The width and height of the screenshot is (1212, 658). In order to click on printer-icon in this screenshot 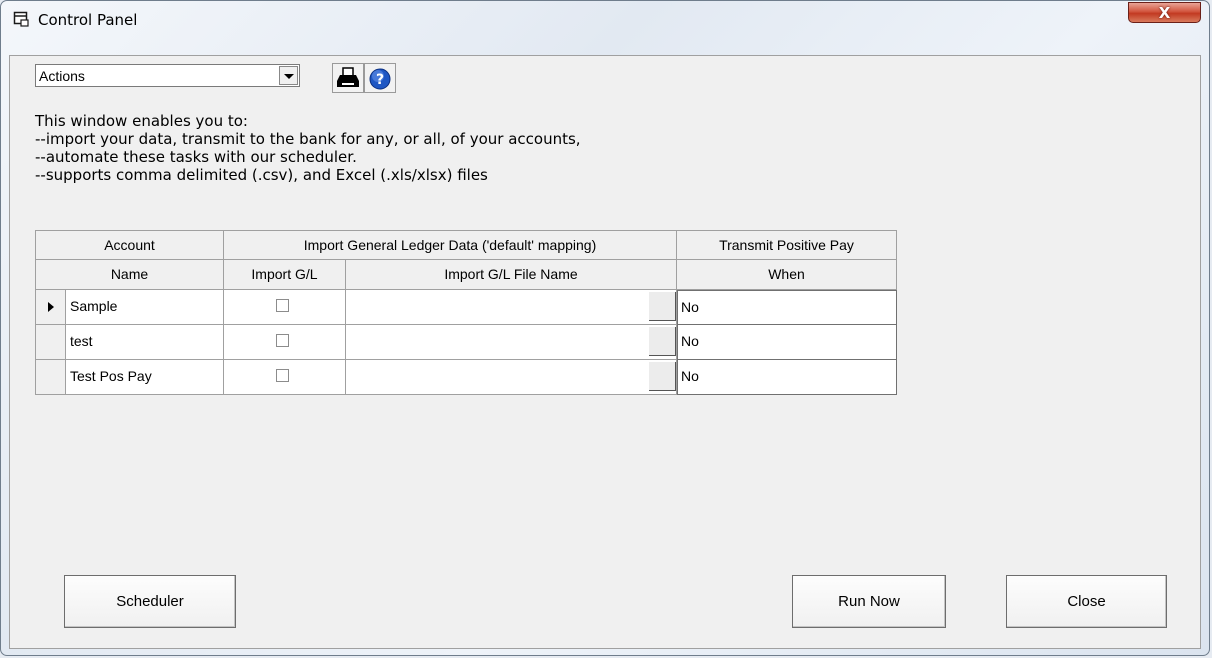, I will do `click(348, 77)`.